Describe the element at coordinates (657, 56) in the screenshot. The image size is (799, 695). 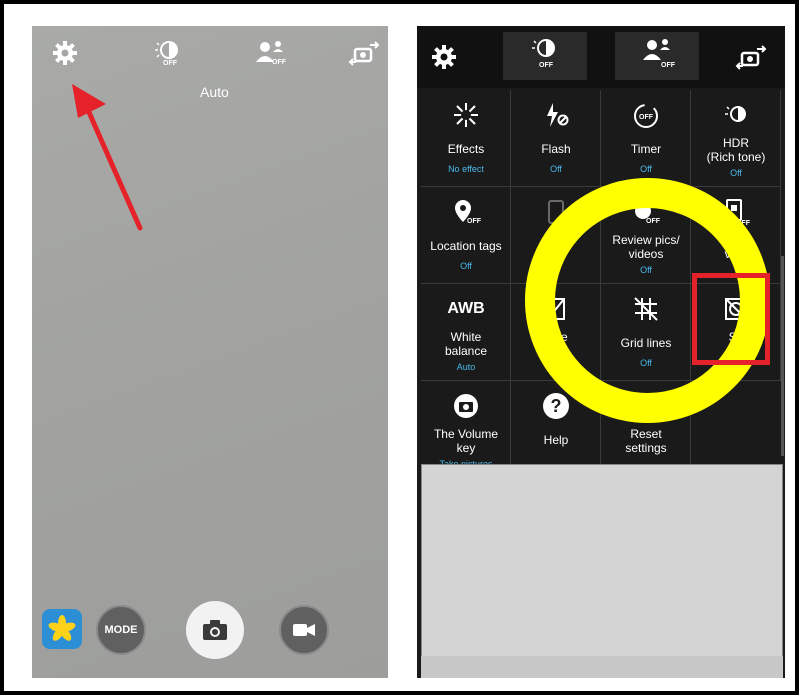
I see `selfie-flash-toggle: OFF` at that location.